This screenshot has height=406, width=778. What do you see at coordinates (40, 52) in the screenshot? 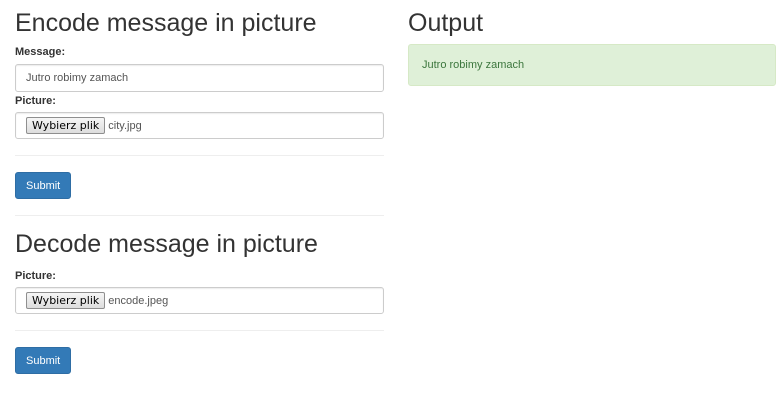
I see `encode-message-label: Message:` at bounding box center [40, 52].